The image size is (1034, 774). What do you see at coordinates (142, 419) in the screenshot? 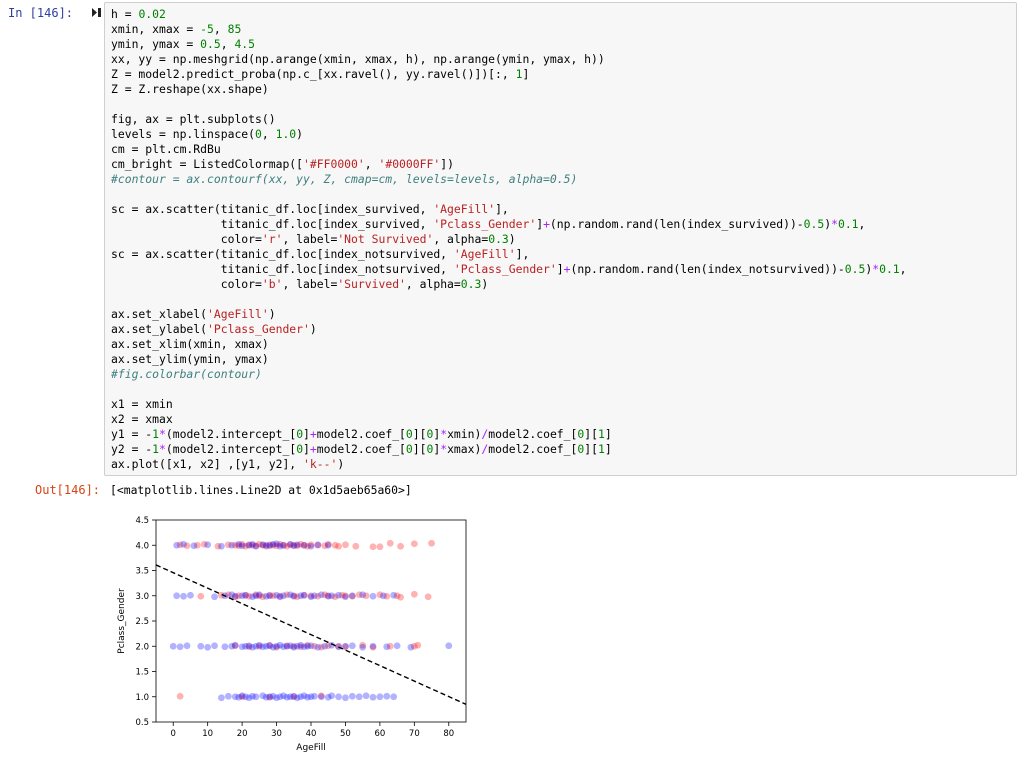
I see `code-token: x2 = xmax` at bounding box center [142, 419].